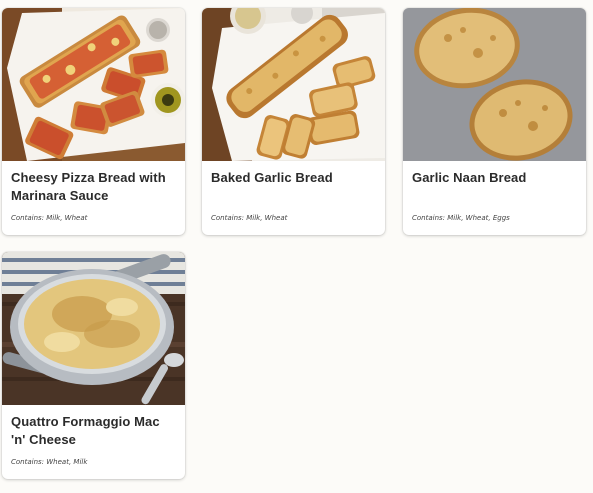  Describe the element at coordinates (93, 84) in the screenshot. I see `pizza-bread-photo` at that location.